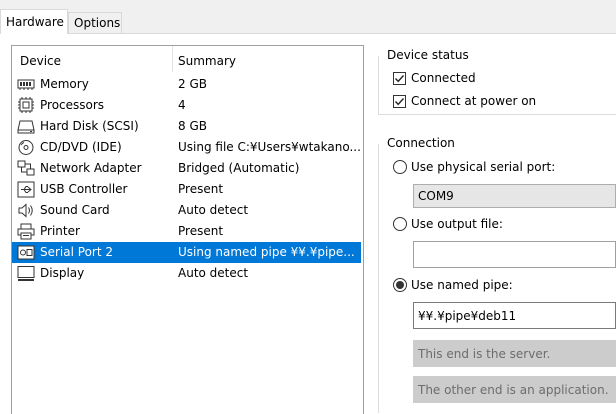 This screenshot has height=414, width=616. Describe the element at coordinates (26, 210) in the screenshot. I see `speaker-icon` at that location.